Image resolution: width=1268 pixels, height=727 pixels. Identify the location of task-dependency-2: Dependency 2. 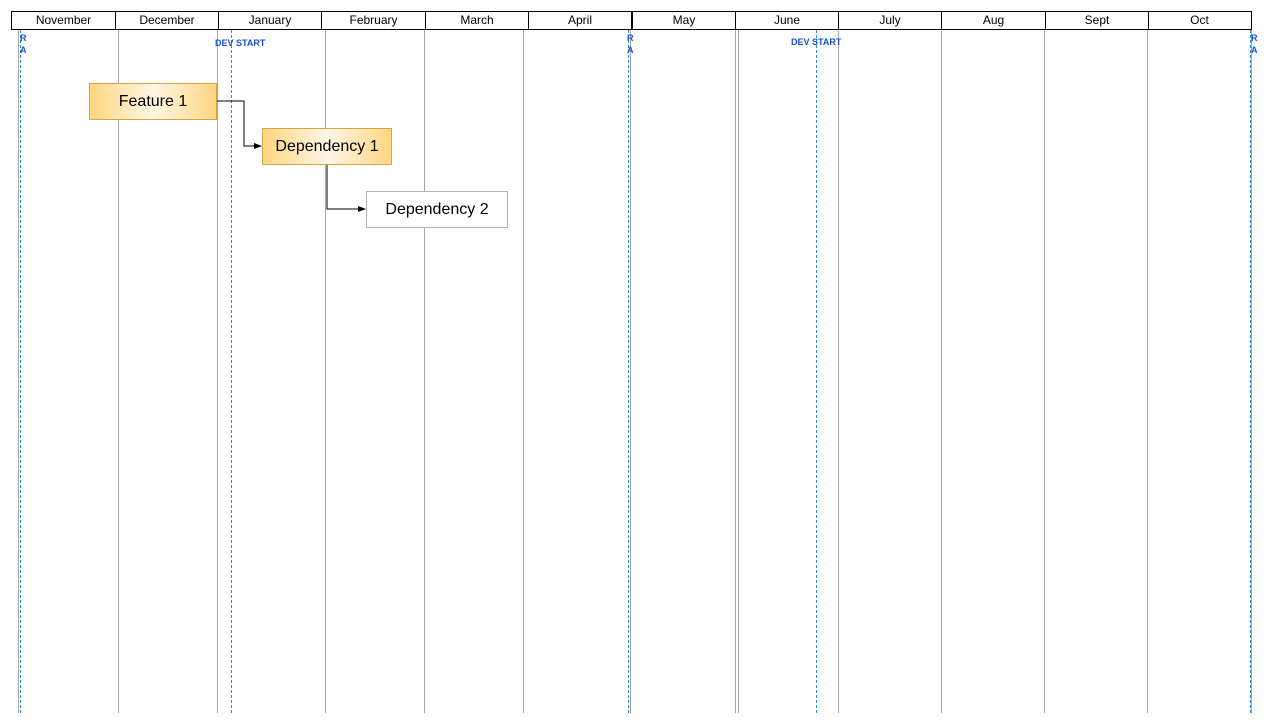
(437, 209).